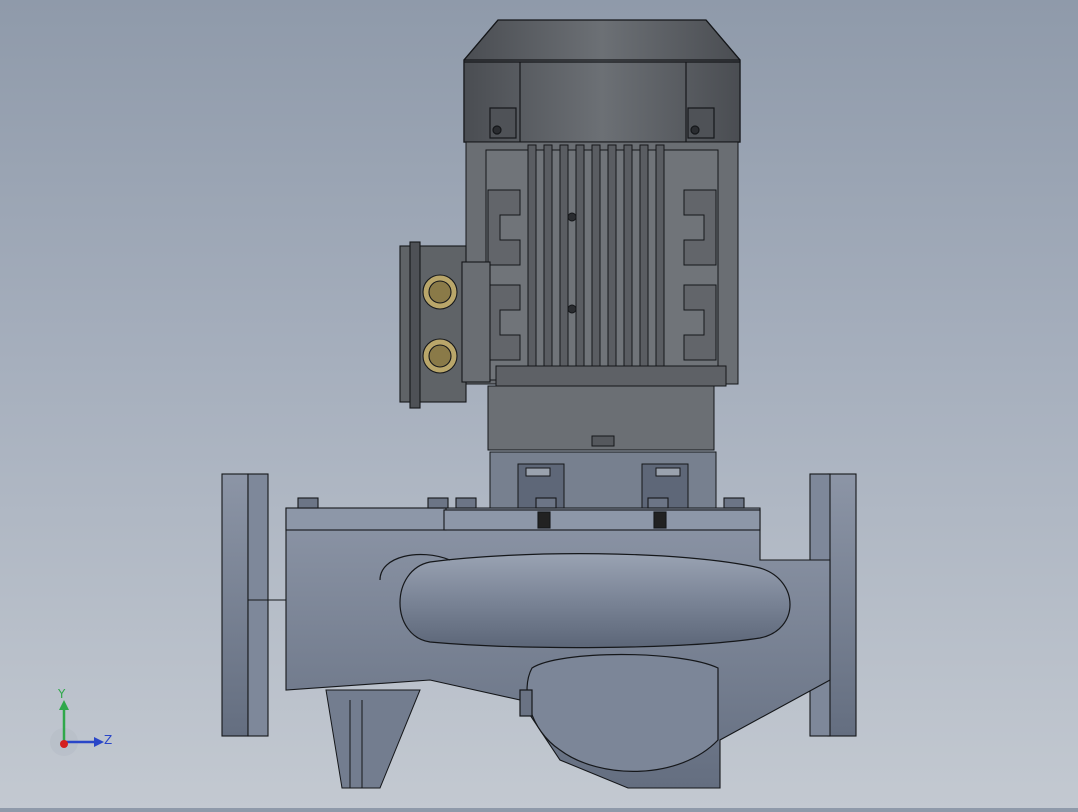 The height and width of the screenshot is (812, 1078). What do you see at coordinates (440, 356) in the screenshot?
I see `cable-gland-lower` at bounding box center [440, 356].